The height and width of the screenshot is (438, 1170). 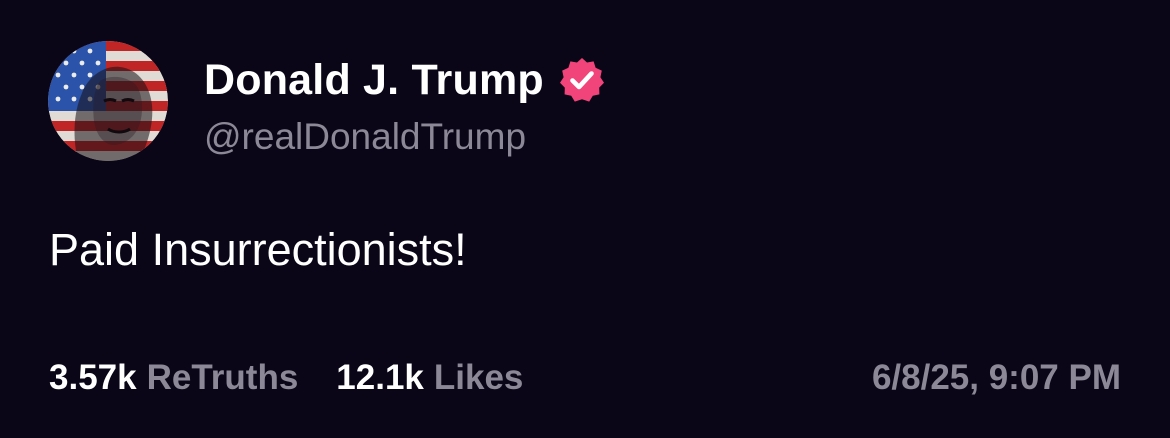 What do you see at coordinates (93, 377) in the screenshot?
I see `retruths-count: 3.57k` at bounding box center [93, 377].